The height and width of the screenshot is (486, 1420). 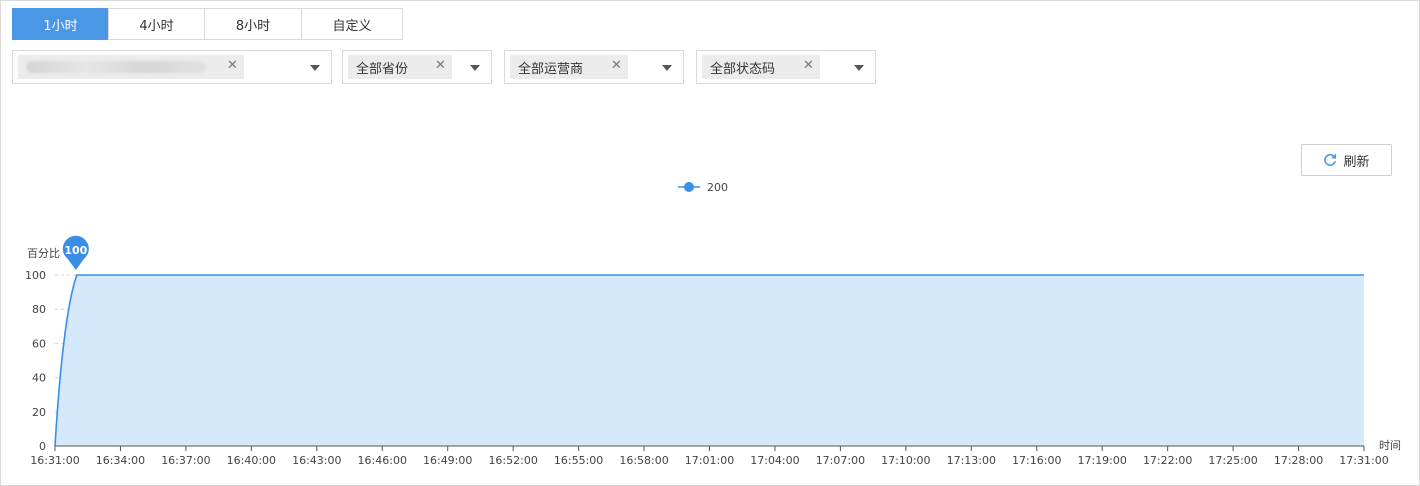 I want to click on x-tick-label: 17:19:00, so click(x=1101, y=460).